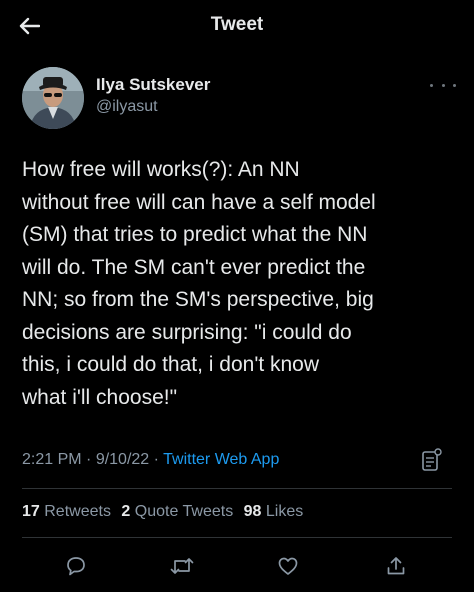 The width and height of the screenshot is (474, 592). I want to click on analytics-icon, so click(432, 459).